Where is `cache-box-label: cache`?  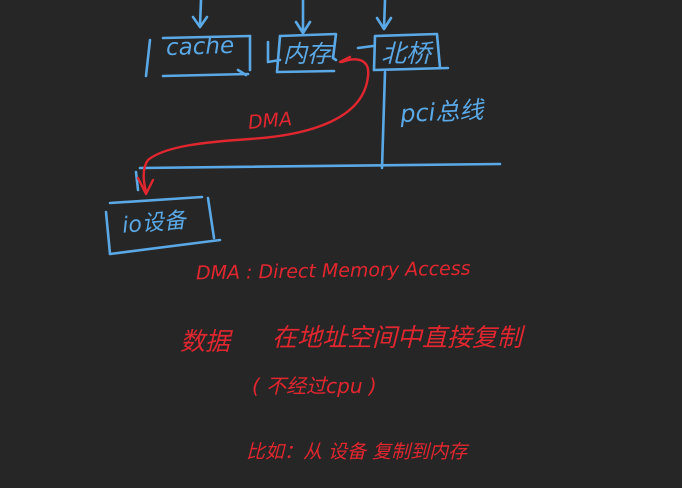
cache-box-label: cache is located at coordinates (200, 47).